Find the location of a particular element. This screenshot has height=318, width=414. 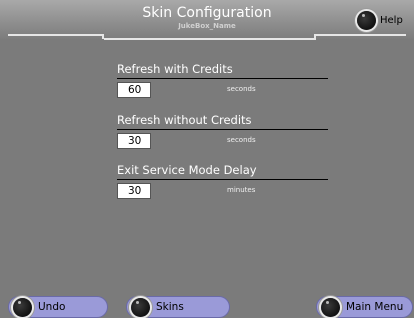

setting-exit-service-mode-delay: Exit Service Mode Delay 30 minutes is located at coordinates (222, 182).